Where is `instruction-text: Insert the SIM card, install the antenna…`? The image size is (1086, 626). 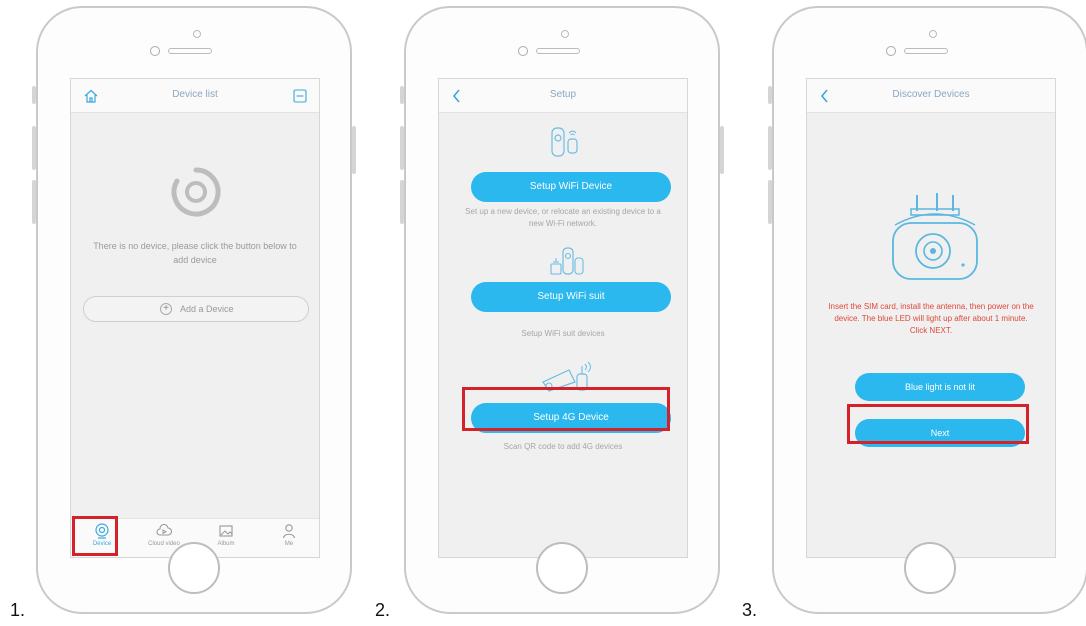
instruction-text: Insert the SIM card, install the antenna… is located at coordinates (931, 318).